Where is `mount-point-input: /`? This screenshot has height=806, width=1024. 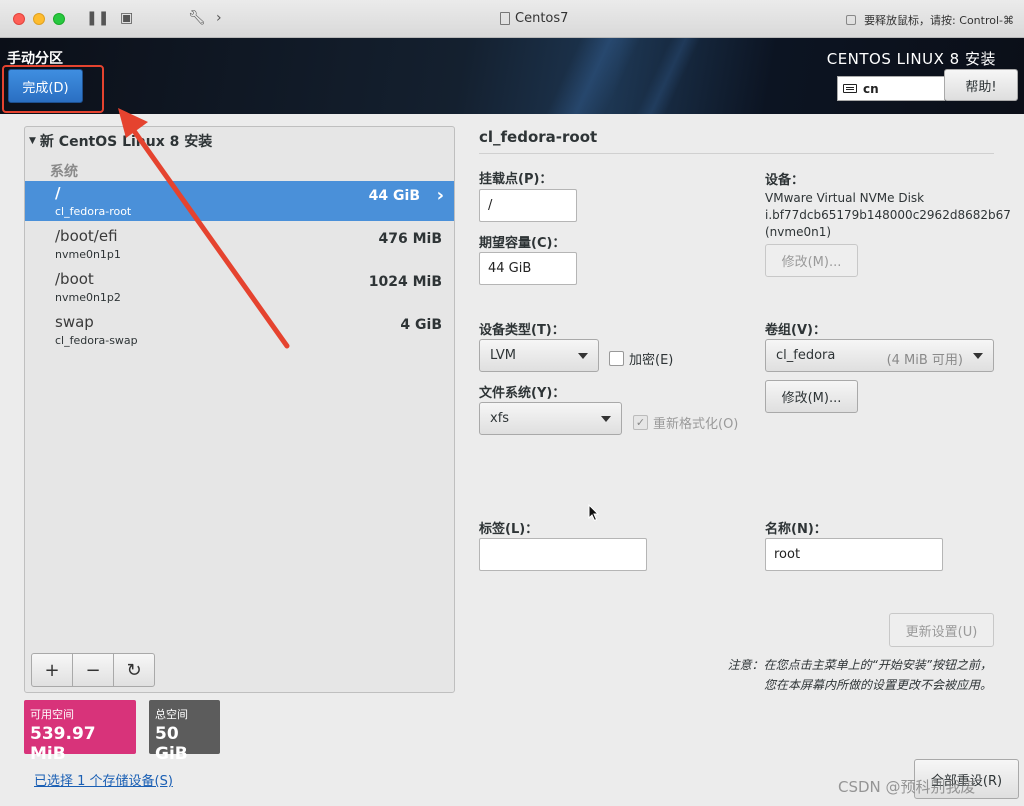 mount-point-input: / is located at coordinates (528, 205).